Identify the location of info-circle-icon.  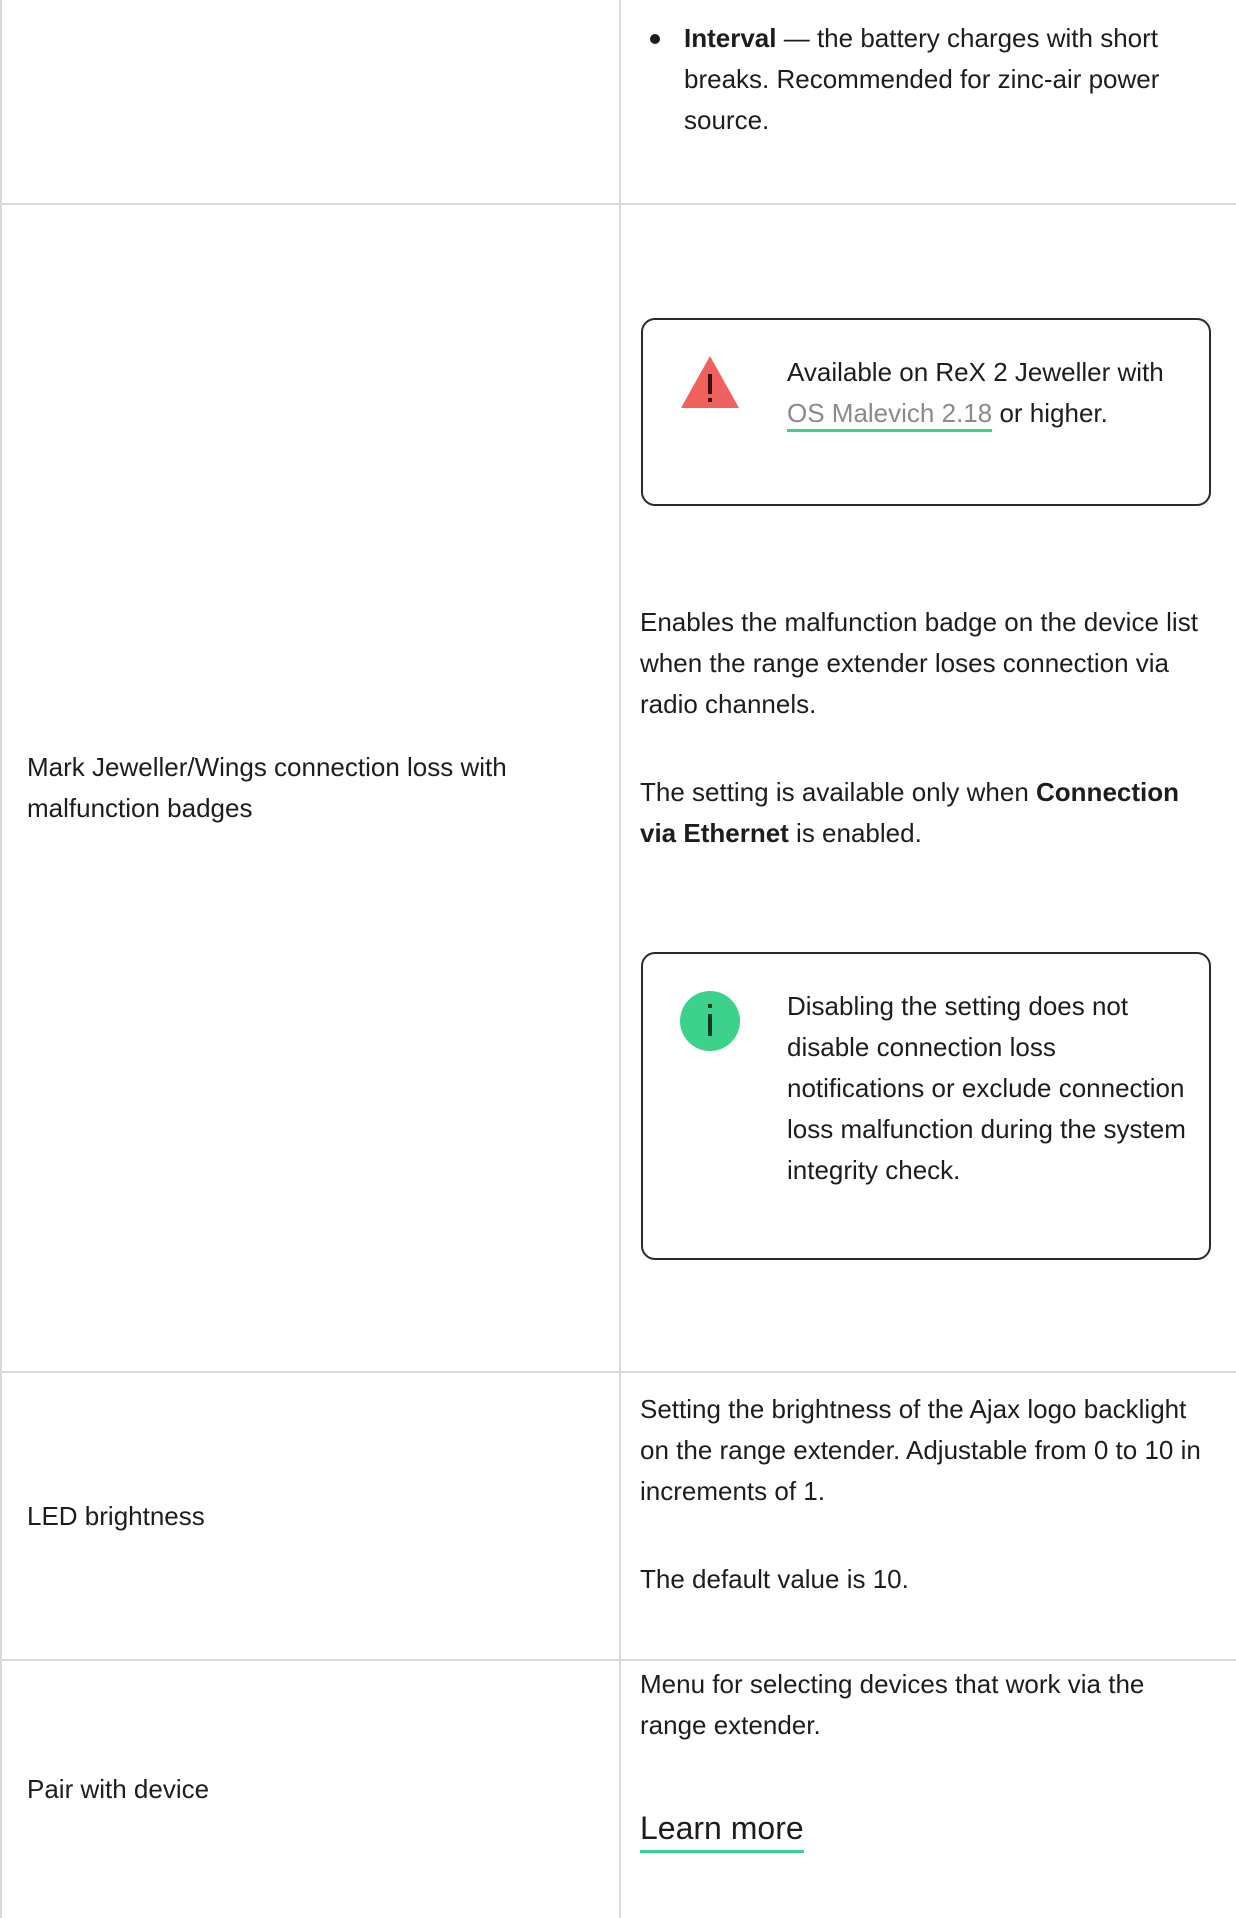
(710, 1027).